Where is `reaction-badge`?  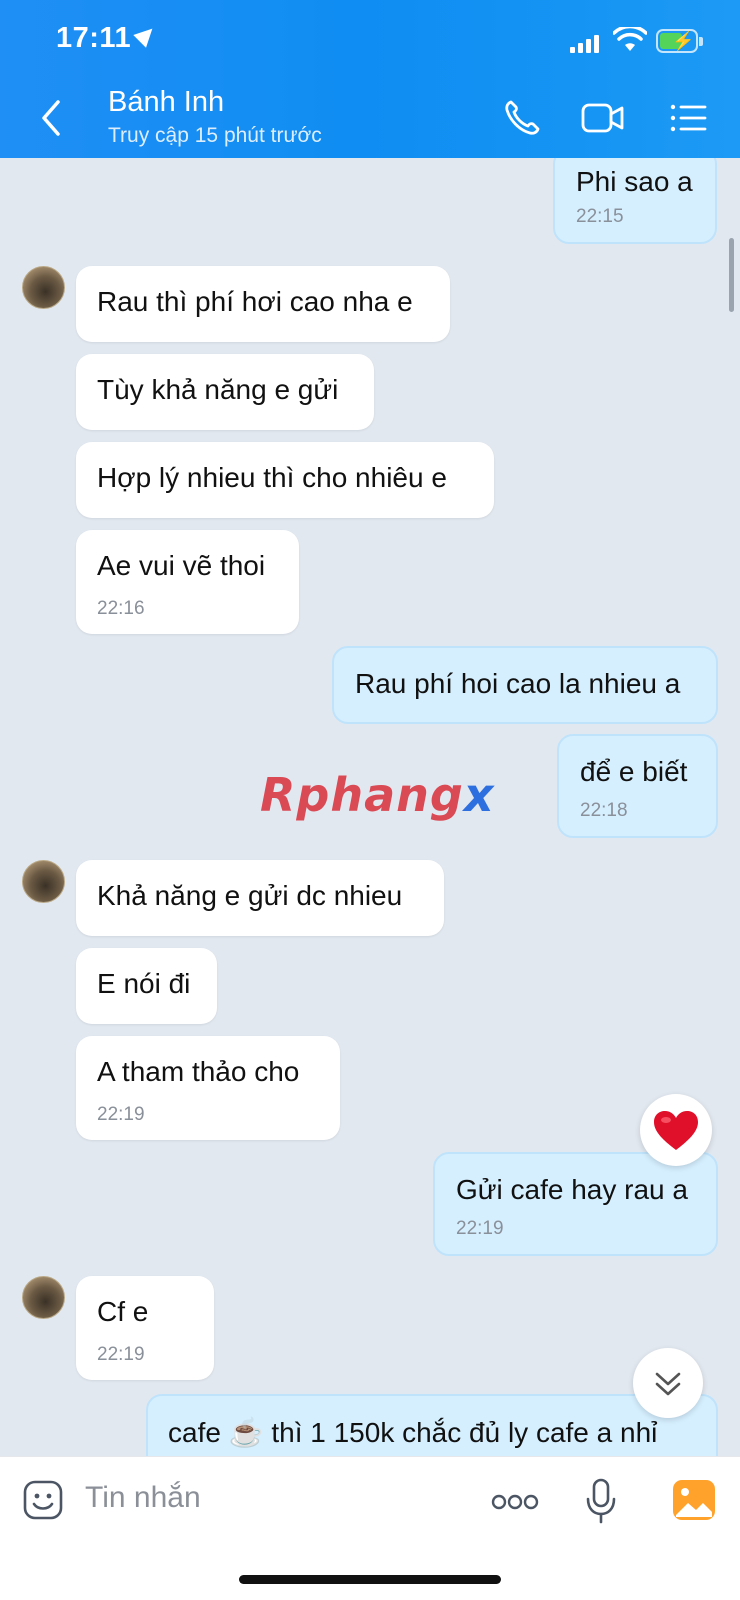
reaction-badge is located at coordinates (676, 1130).